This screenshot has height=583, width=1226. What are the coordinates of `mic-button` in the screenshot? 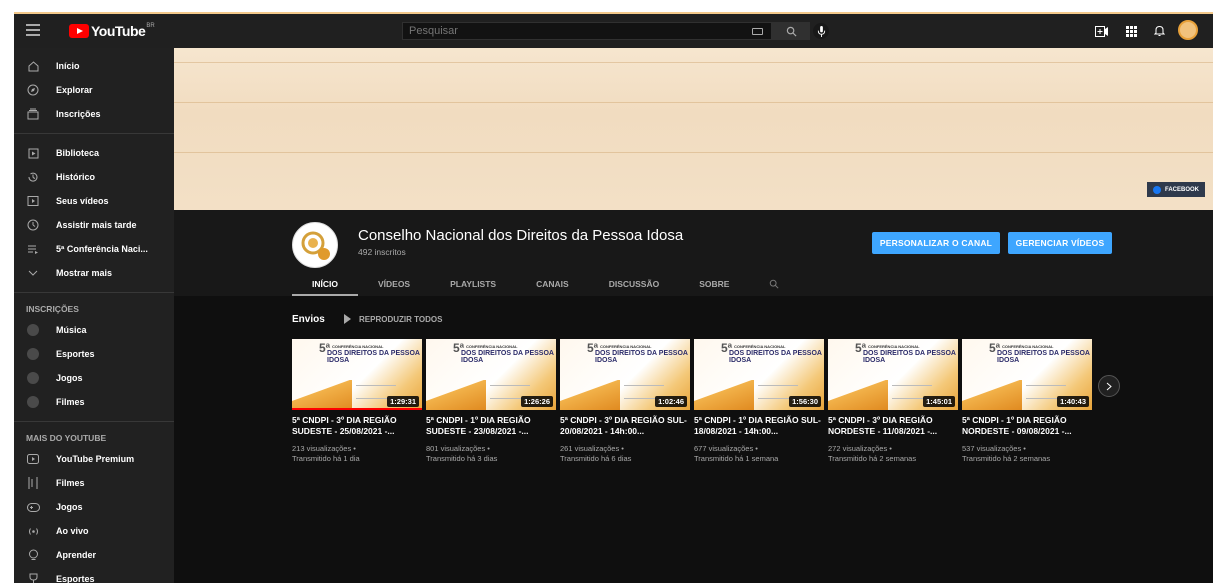 It's located at (821, 31).